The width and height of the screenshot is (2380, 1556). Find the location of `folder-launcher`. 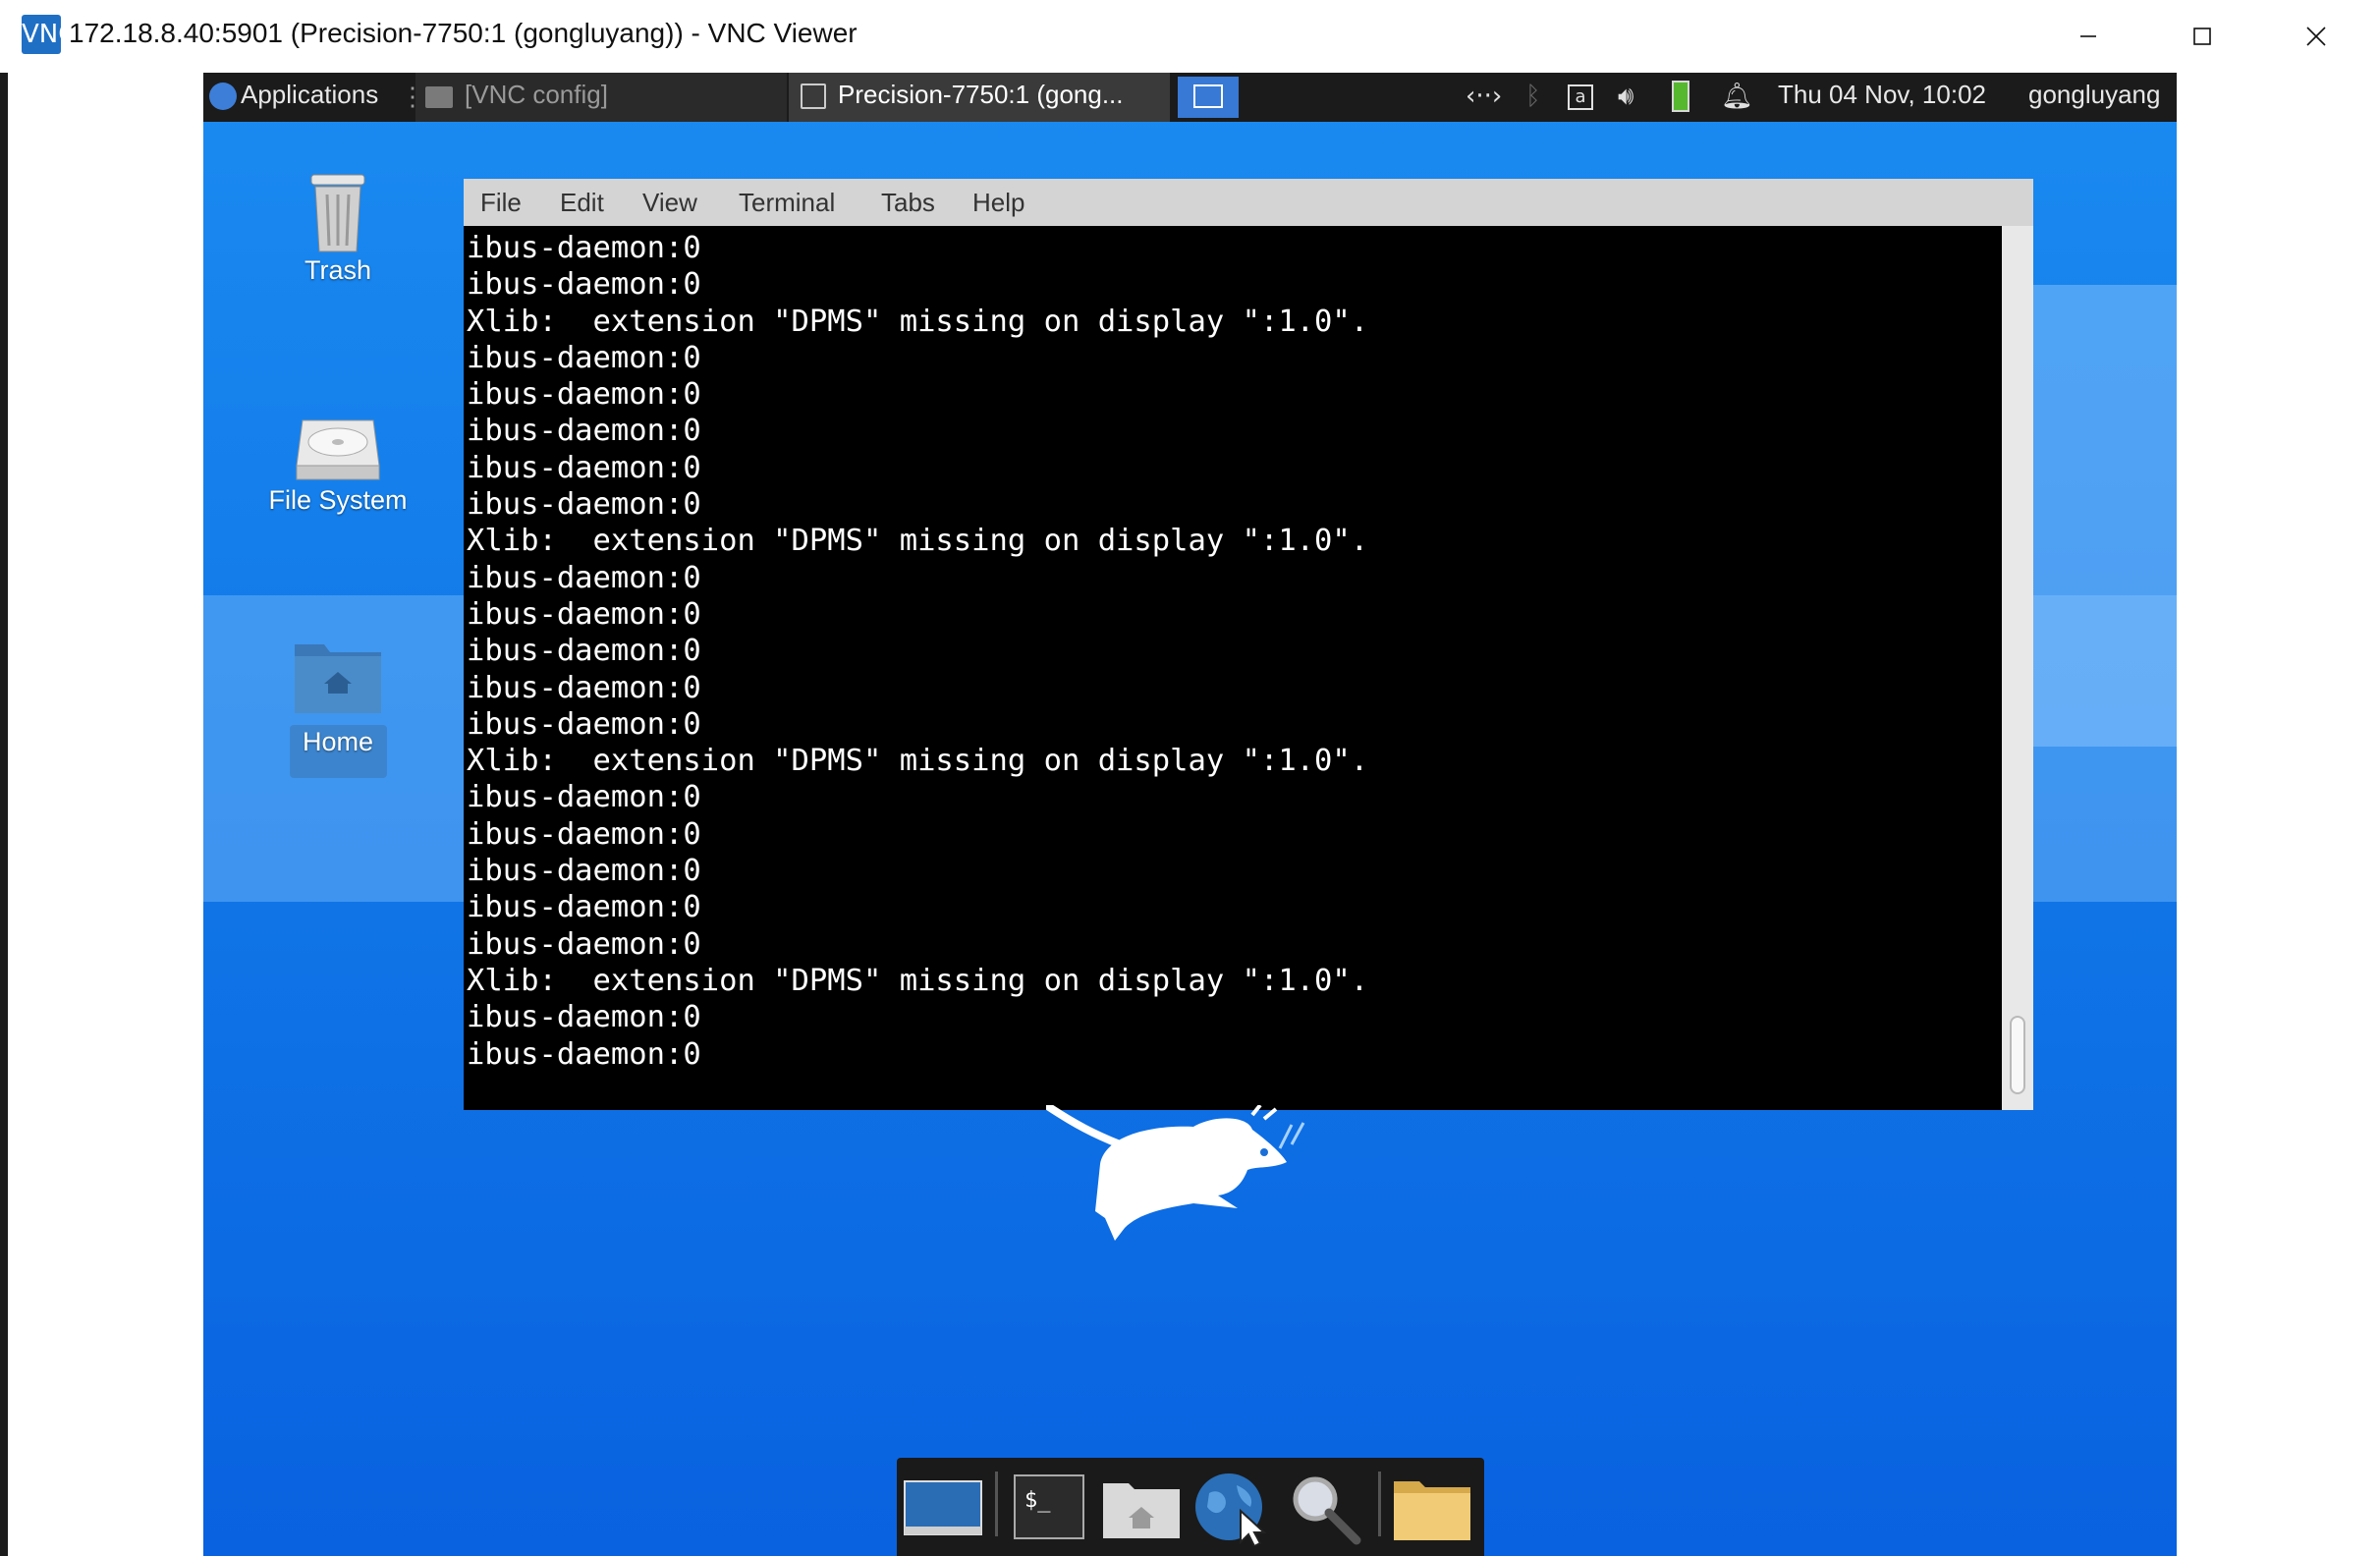

folder-launcher is located at coordinates (1432, 1507).